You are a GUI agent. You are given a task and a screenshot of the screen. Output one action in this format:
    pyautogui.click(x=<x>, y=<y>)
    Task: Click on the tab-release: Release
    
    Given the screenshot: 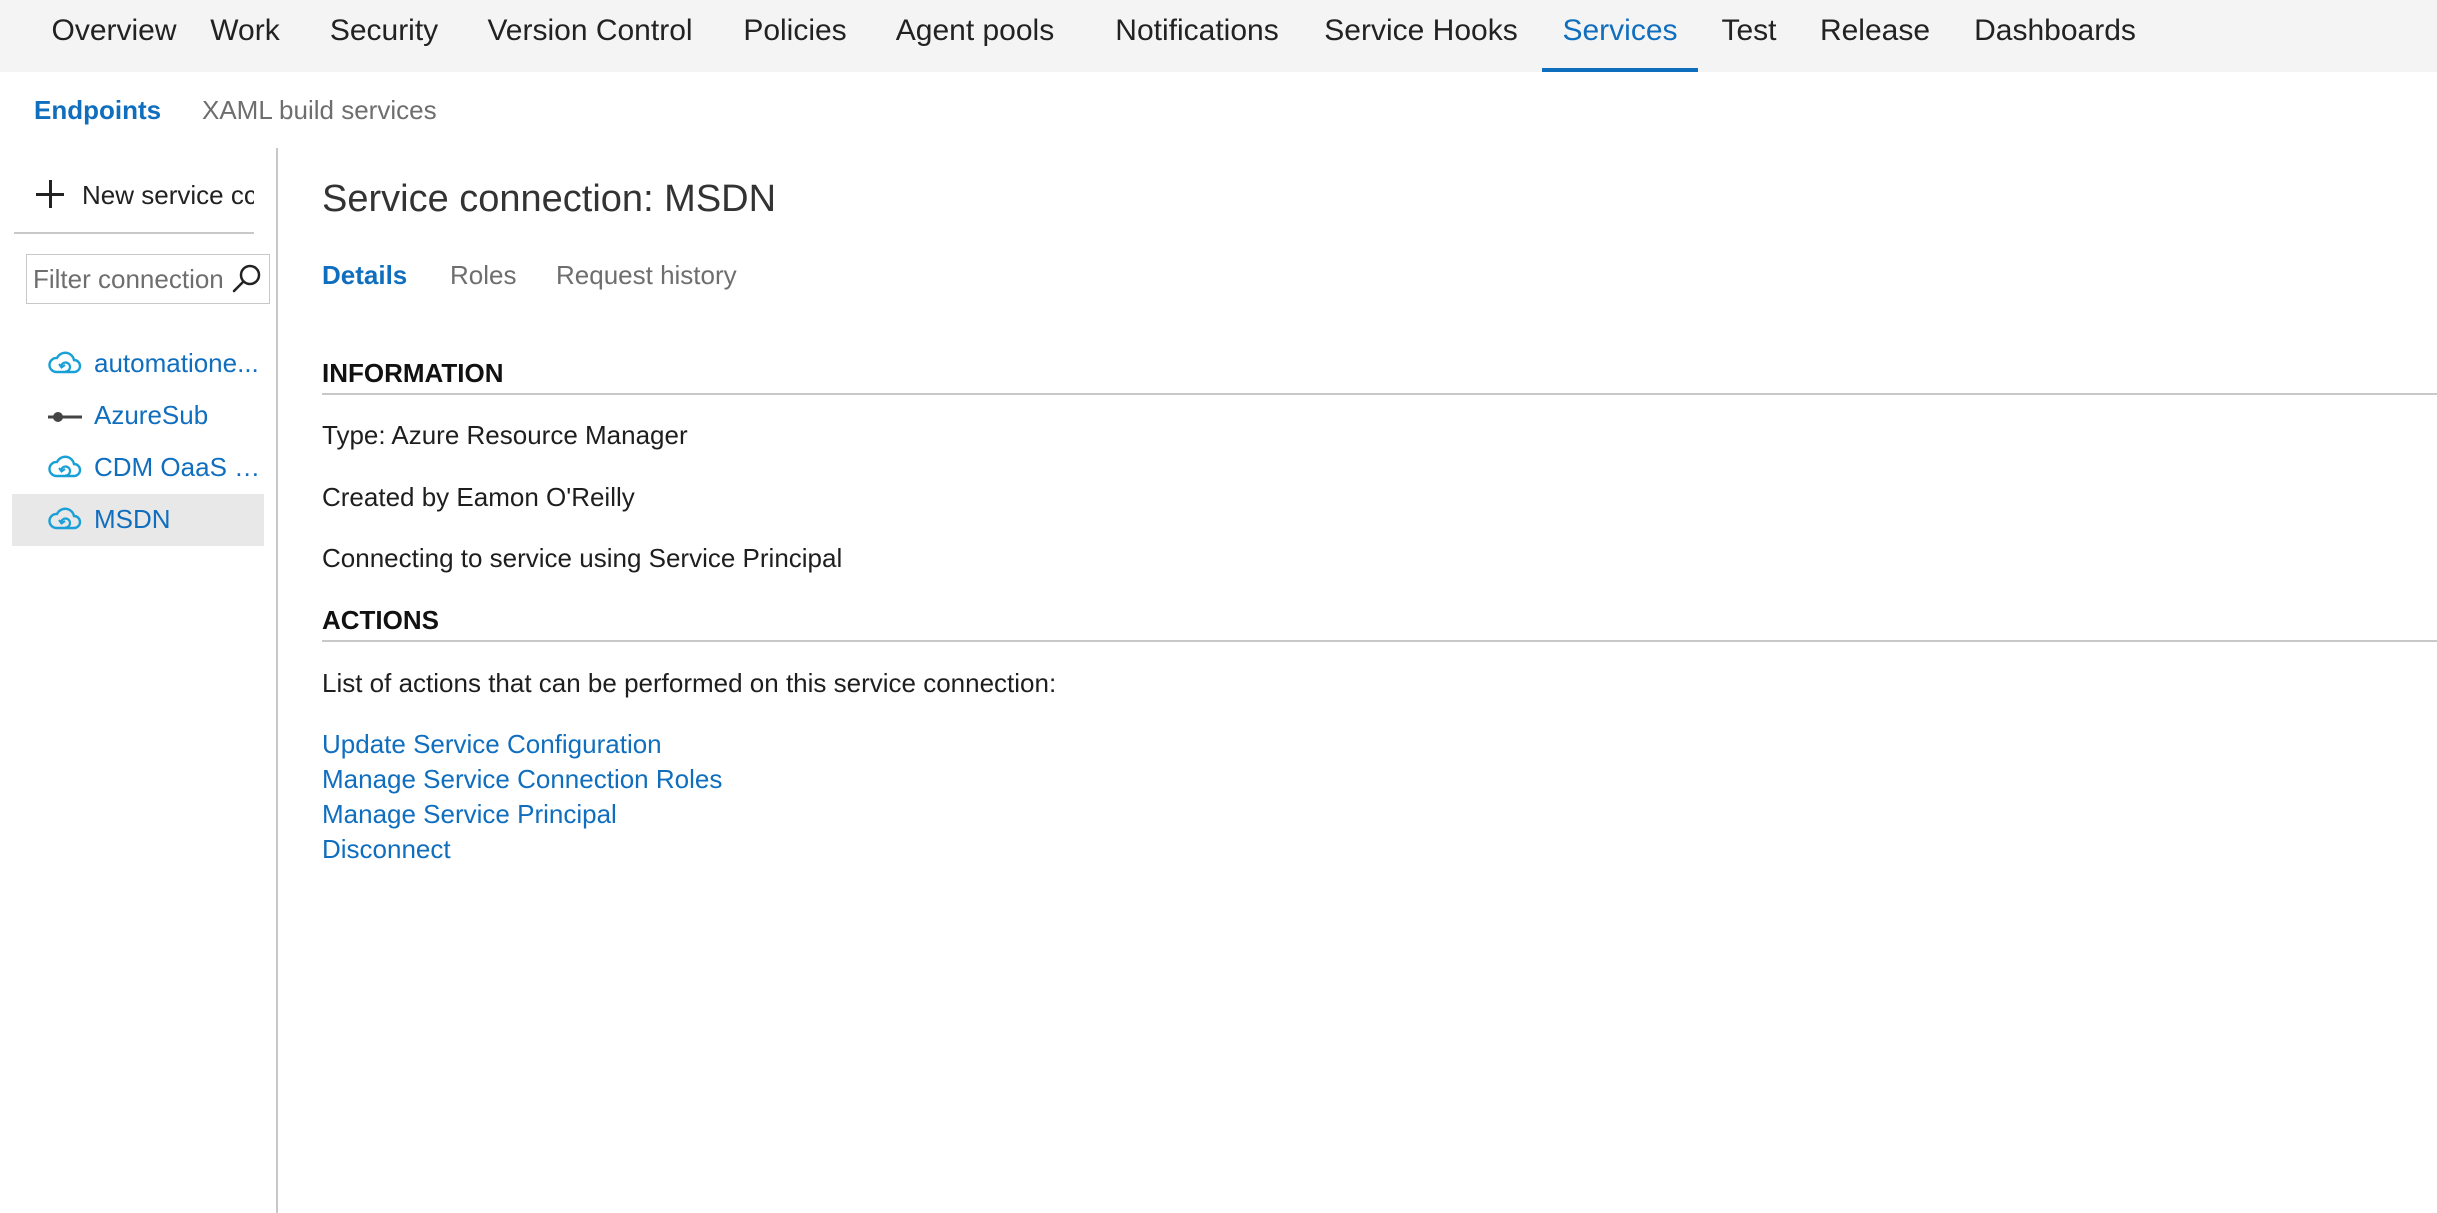 What is the action you would take?
    pyautogui.click(x=1875, y=36)
    